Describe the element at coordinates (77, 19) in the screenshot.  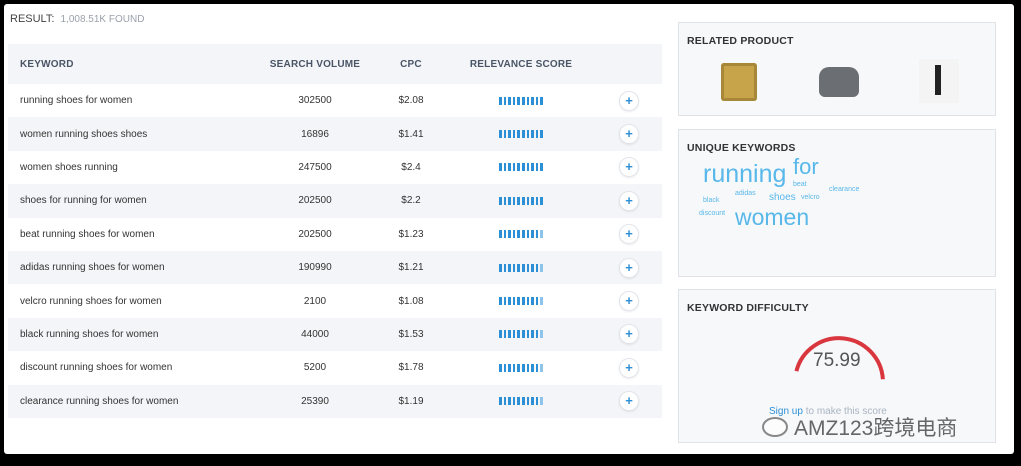
I see `result-summary: RESULT: 1,008.51K FOUND` at that location.